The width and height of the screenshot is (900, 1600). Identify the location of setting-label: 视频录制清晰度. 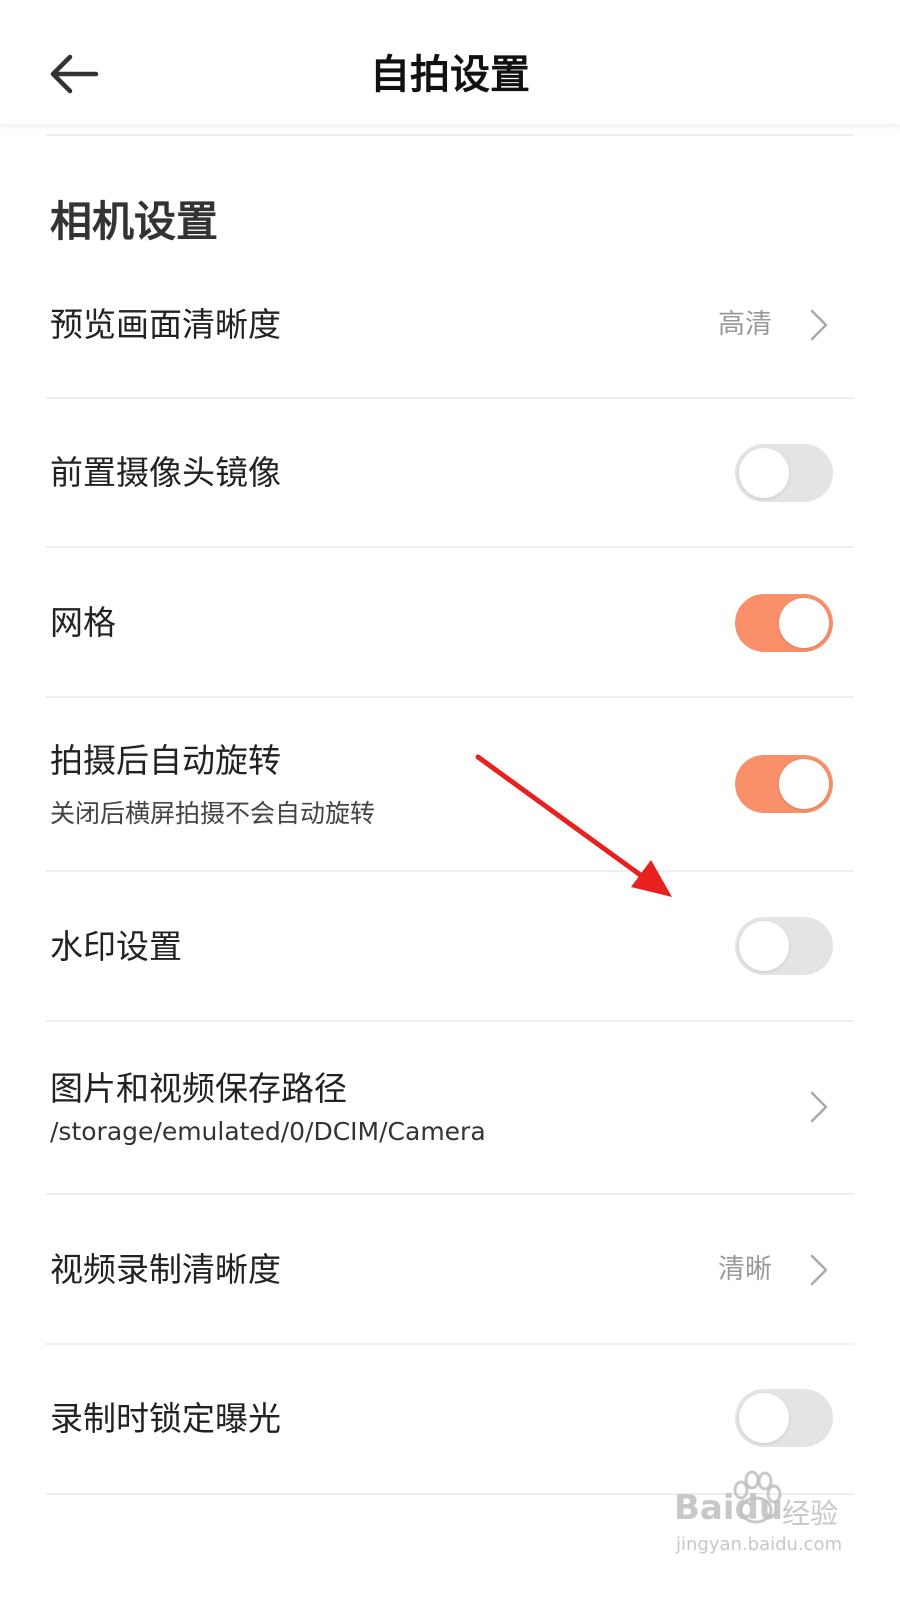
(165, 1269).